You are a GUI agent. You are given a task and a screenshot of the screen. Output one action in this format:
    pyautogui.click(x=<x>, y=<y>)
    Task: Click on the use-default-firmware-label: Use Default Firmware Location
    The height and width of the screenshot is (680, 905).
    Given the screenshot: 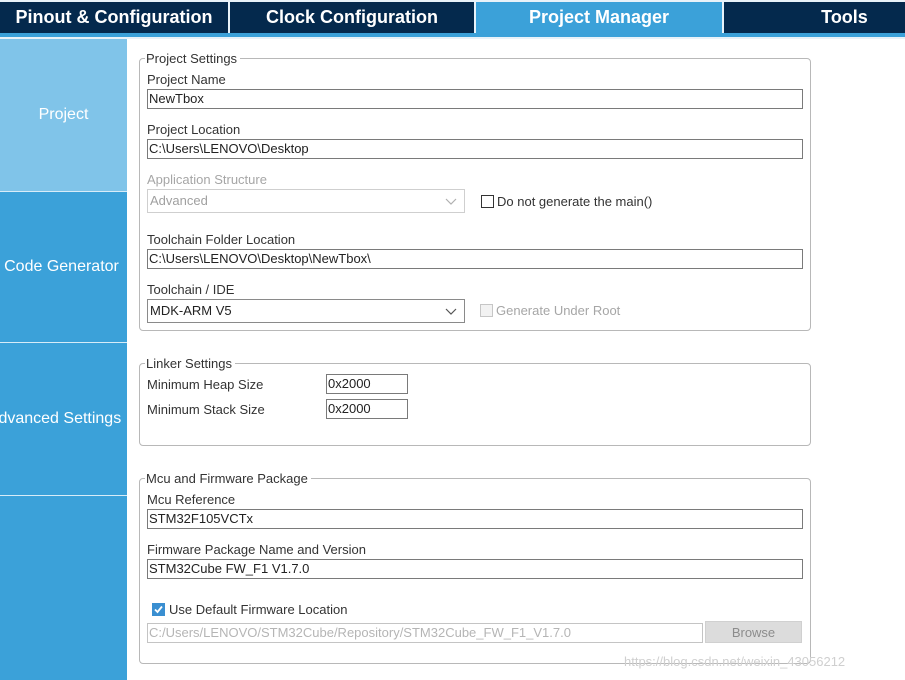 What is the action you would take?
    pyautogui.click(x=258, y=609)
    